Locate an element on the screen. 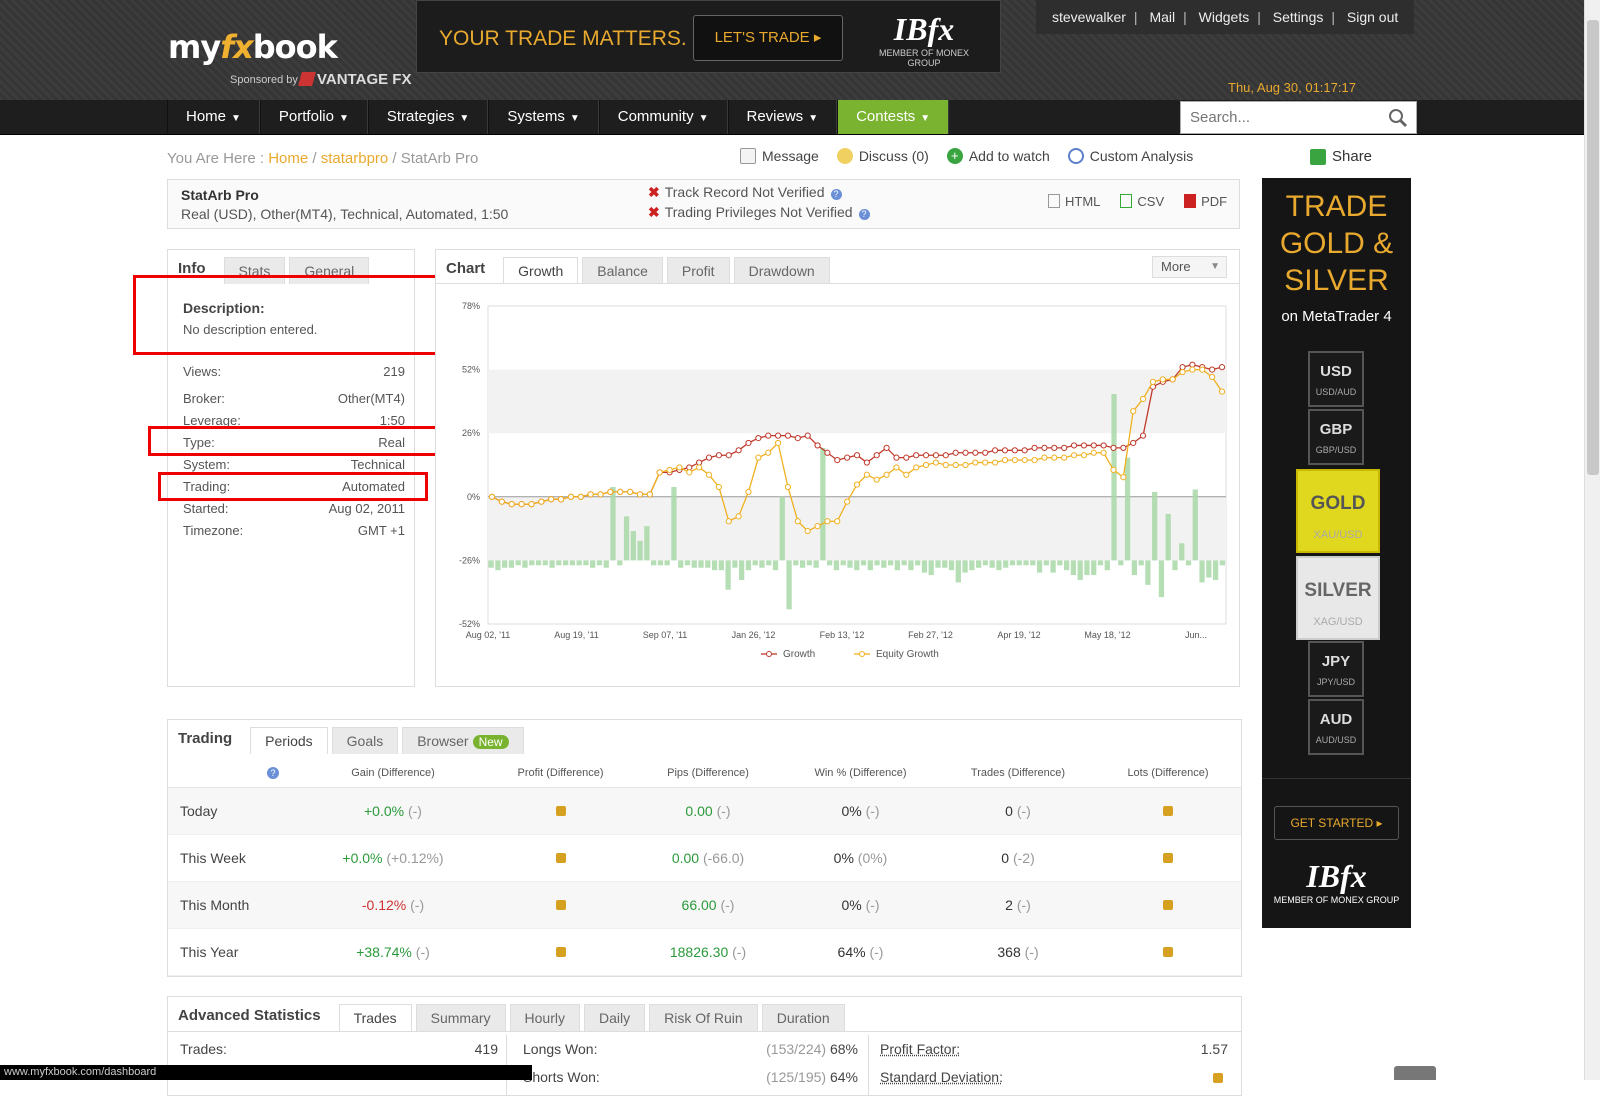 This screenshot has width=1600, height=1096. ad-heading-1: TRADE is located at coordinates (1336, 206).